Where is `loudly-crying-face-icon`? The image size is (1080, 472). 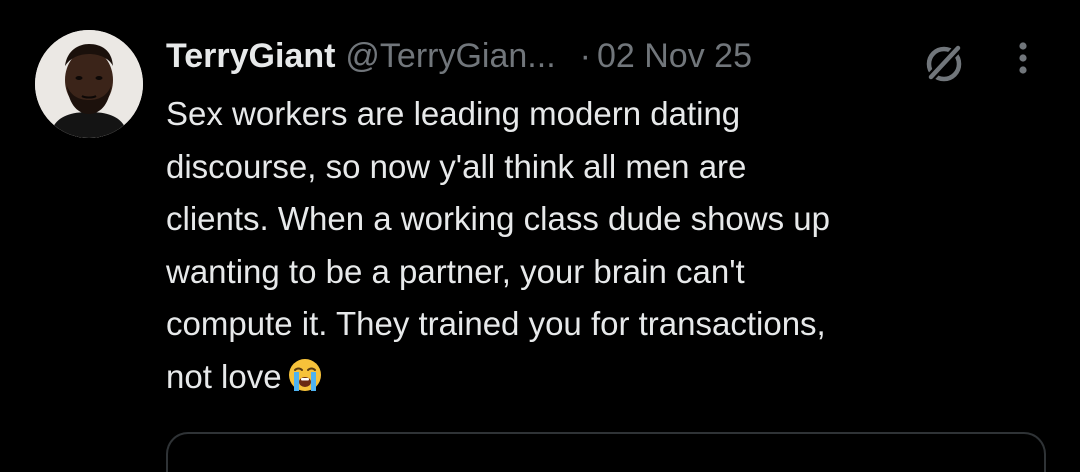 loudly-crying-face-icon is located at coordinates (305, 373).